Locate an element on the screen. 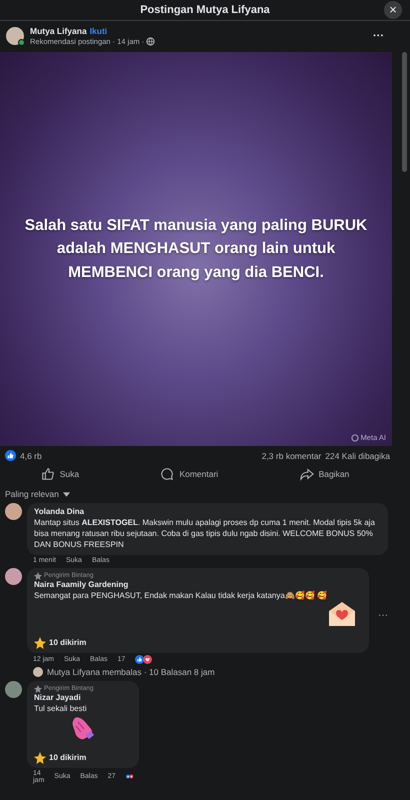 The image size is (410, 800). action-button: Bagikan is located at coordinates (325, 474).